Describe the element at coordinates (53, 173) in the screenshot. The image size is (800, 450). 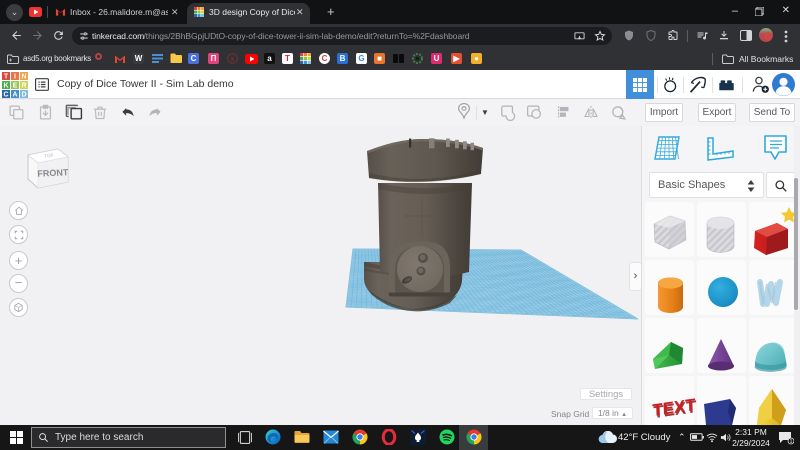
I see `svg-text: FRONT` at that location.